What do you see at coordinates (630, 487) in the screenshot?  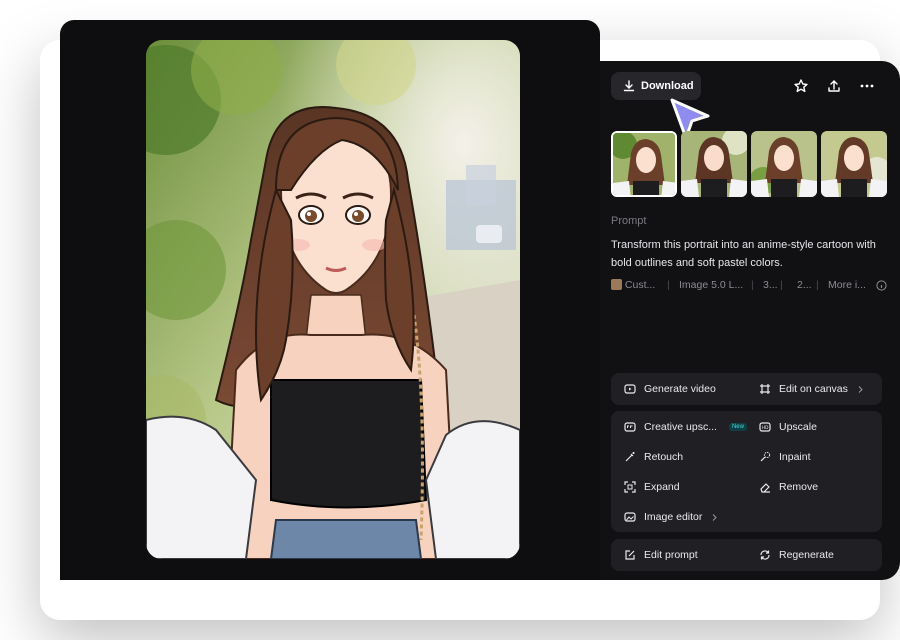 I see `expand-icon` at bounding box center [630, 487].